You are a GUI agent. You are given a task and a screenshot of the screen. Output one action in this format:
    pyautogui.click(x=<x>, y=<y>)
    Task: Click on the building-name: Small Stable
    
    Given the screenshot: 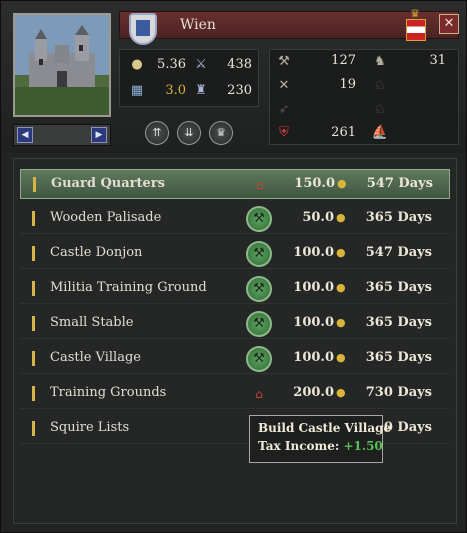 What is the action you would take?
    pyautogui.click(x=92, y=322)
    